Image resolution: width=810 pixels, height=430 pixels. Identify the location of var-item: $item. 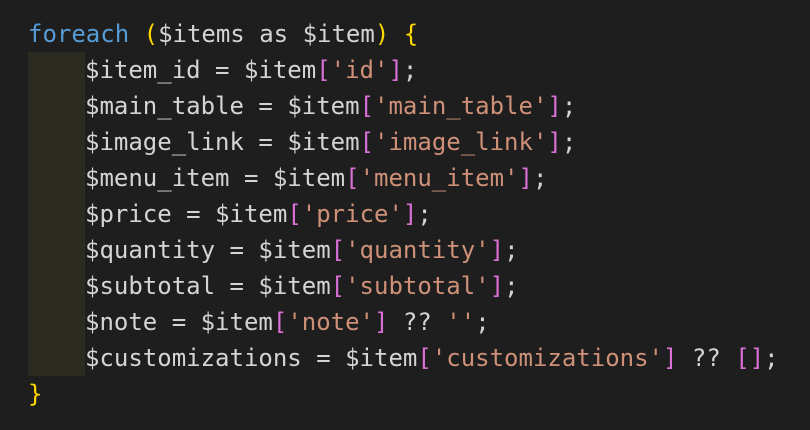
(338, 34).